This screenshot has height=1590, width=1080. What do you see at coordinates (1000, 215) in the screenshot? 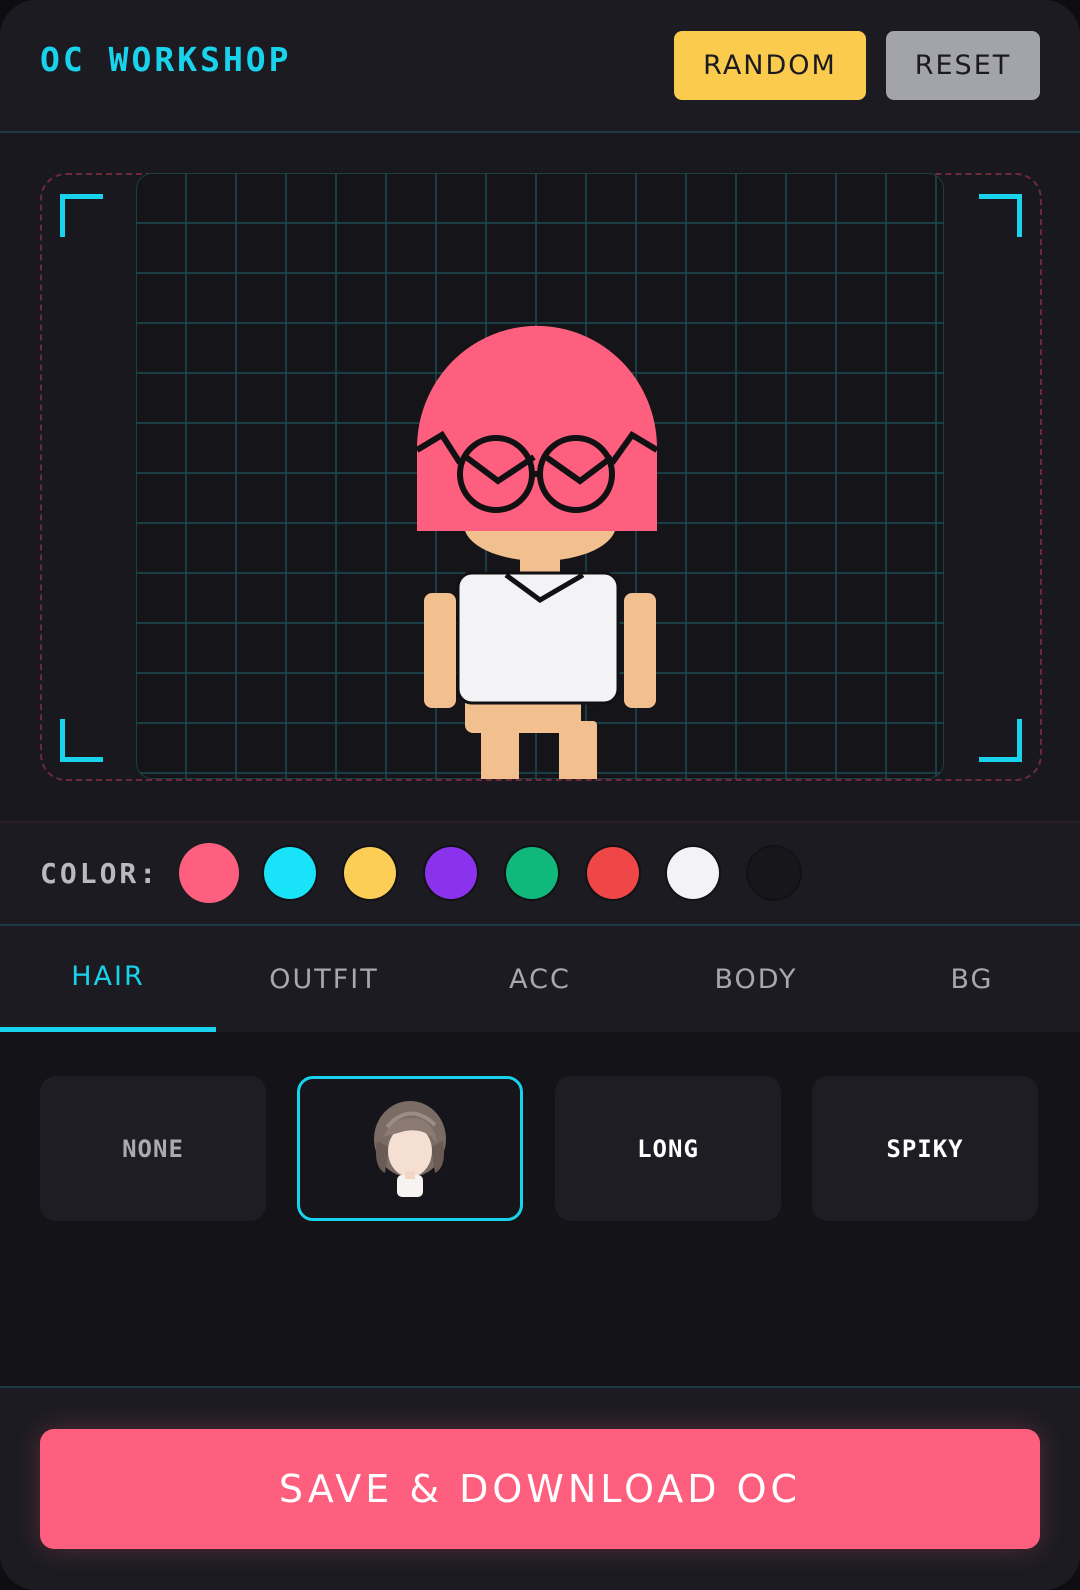
I see `corner-bracket-top-right` at bounding box center [1000, 215].